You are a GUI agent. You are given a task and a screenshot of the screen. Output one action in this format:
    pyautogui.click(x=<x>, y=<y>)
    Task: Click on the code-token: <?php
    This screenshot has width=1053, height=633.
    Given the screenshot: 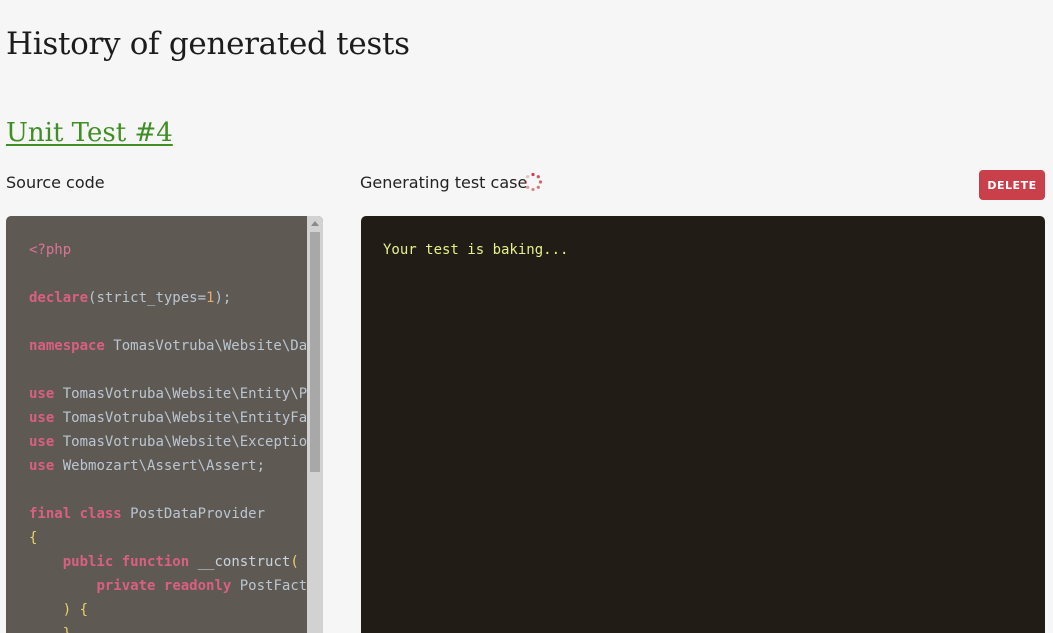 What is the action you would take?
    pyautogui.click(x=50, y=250)
    